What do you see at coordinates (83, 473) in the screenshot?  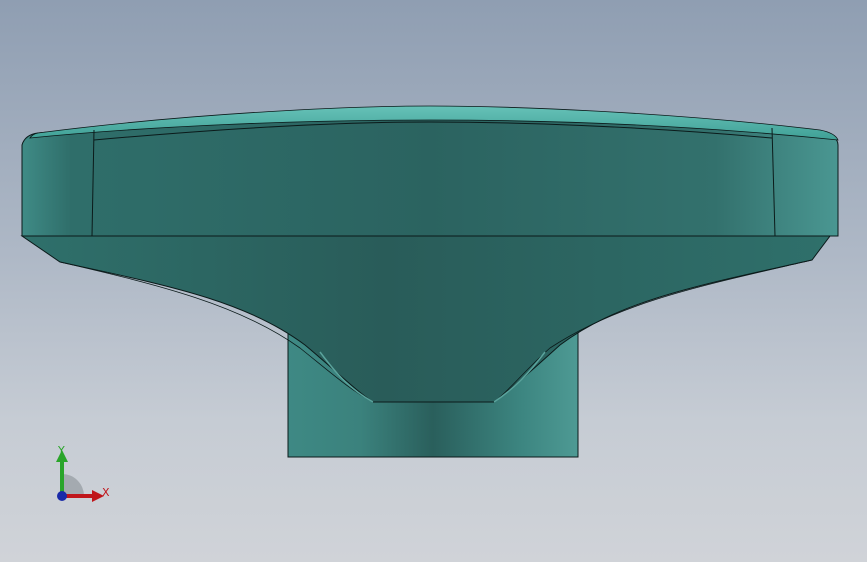 I see `orientation-triad: Y X` at bounding box center [83, 473].